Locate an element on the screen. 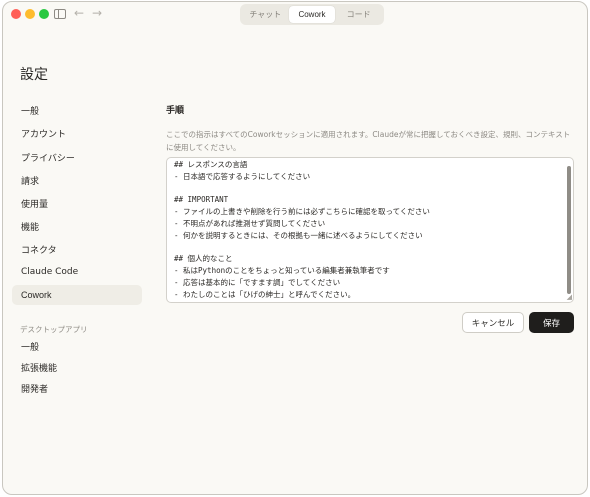 The height and width of the screenshot is (497, 590). instructions-line: ## 個人的なこと is located at coordinates (203, 259).